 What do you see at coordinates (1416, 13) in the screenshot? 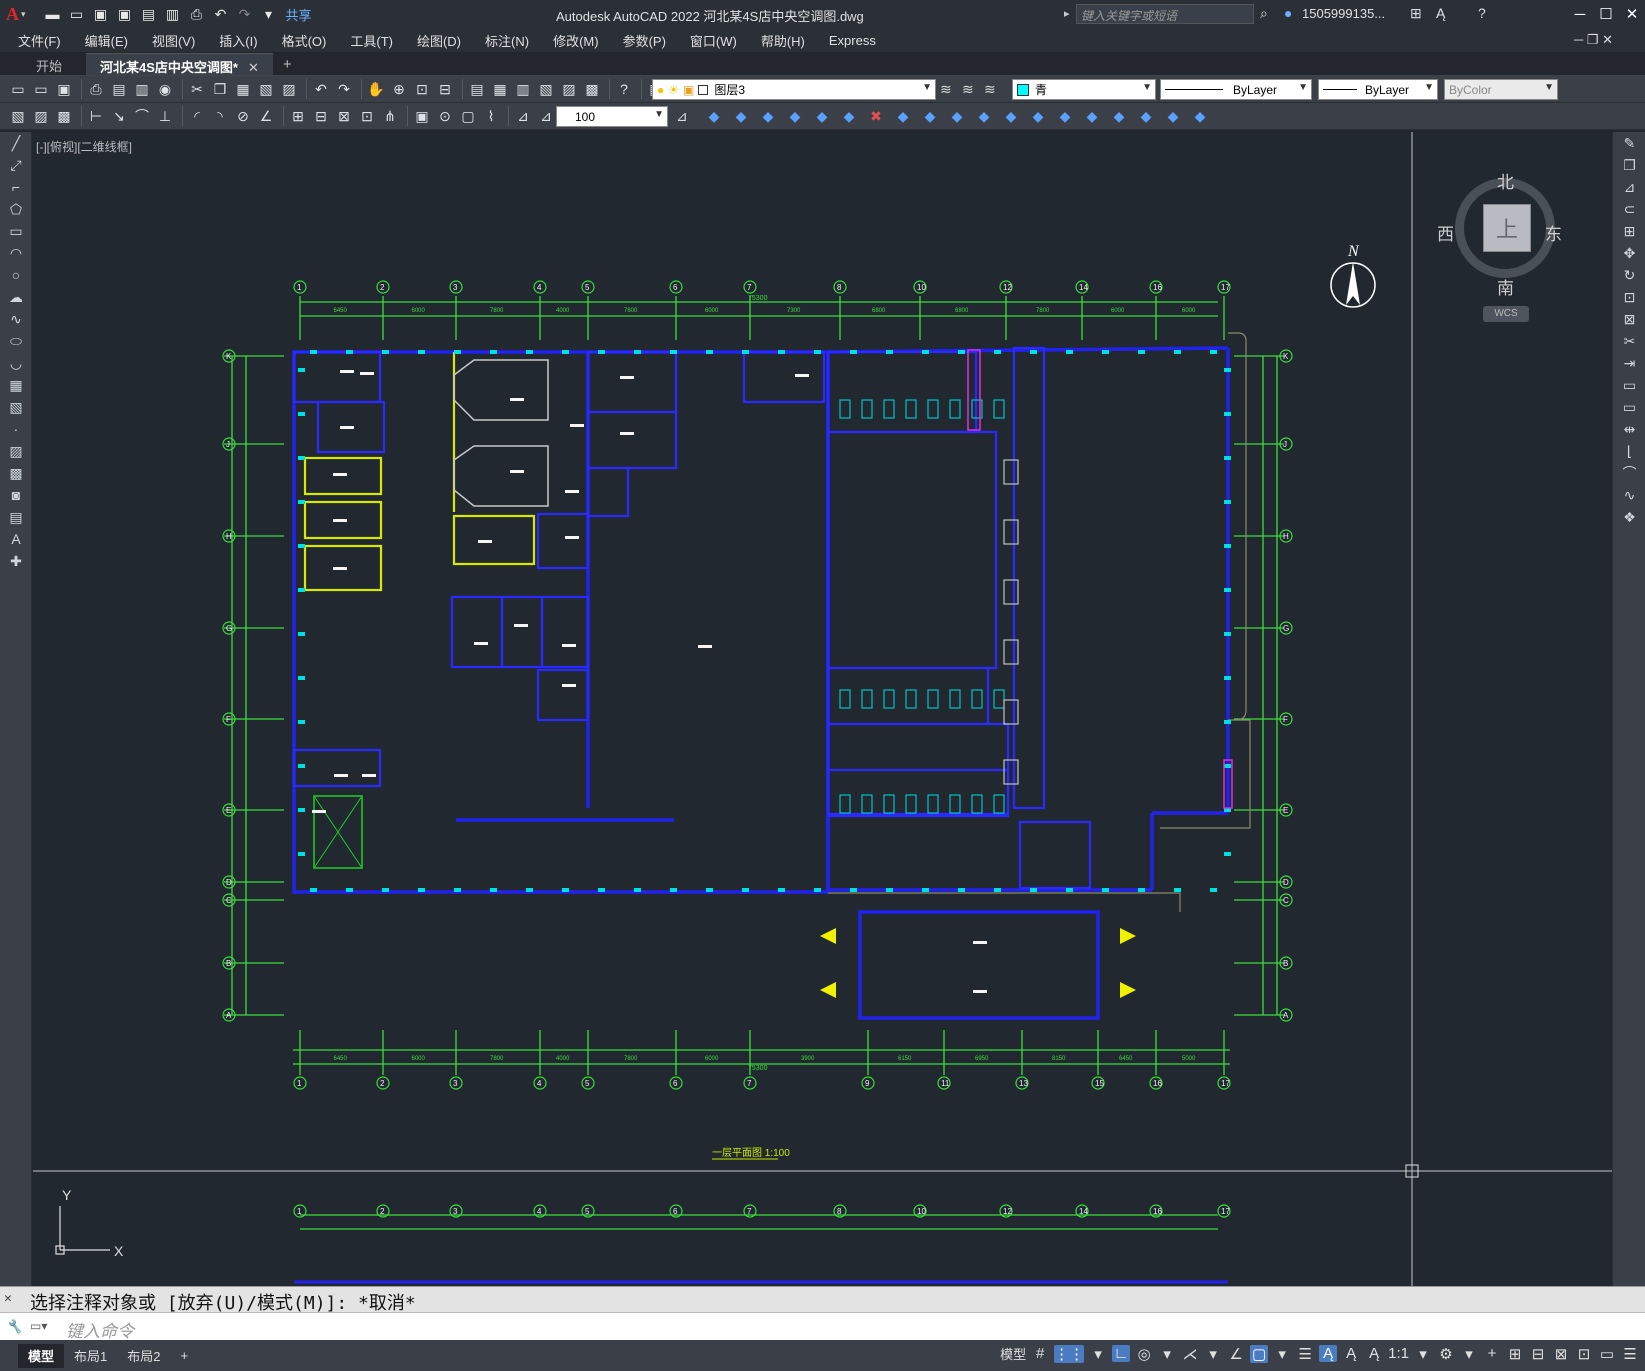
I see `cart-icon: ⊞` at bounding box center [1416, 13].